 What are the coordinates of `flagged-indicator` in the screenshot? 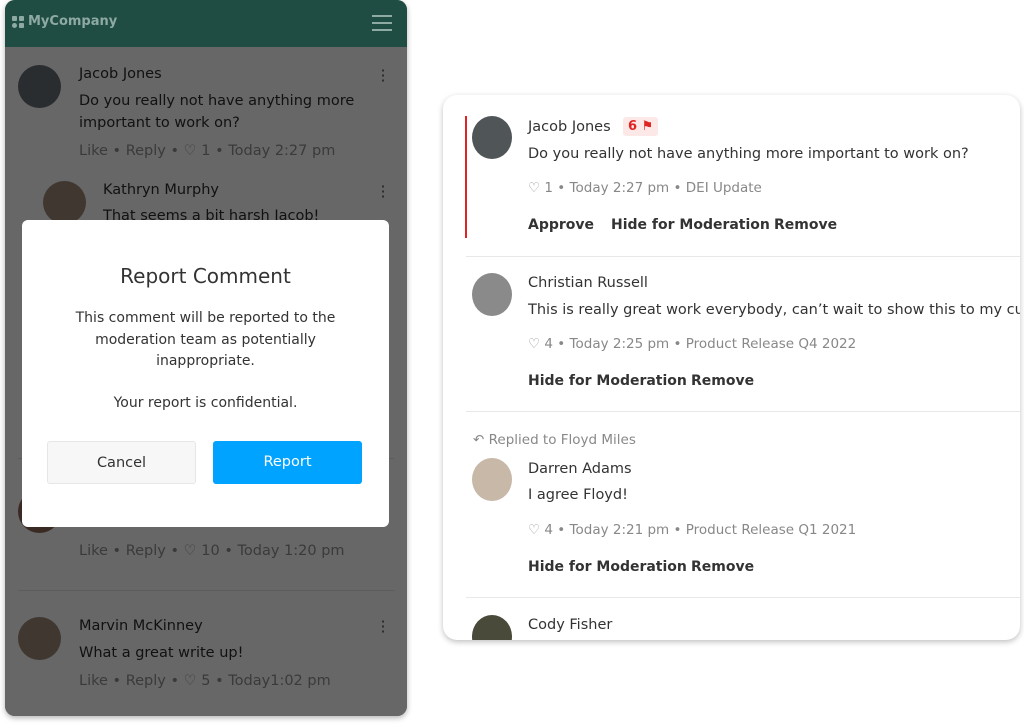 It's located at (466, 177).